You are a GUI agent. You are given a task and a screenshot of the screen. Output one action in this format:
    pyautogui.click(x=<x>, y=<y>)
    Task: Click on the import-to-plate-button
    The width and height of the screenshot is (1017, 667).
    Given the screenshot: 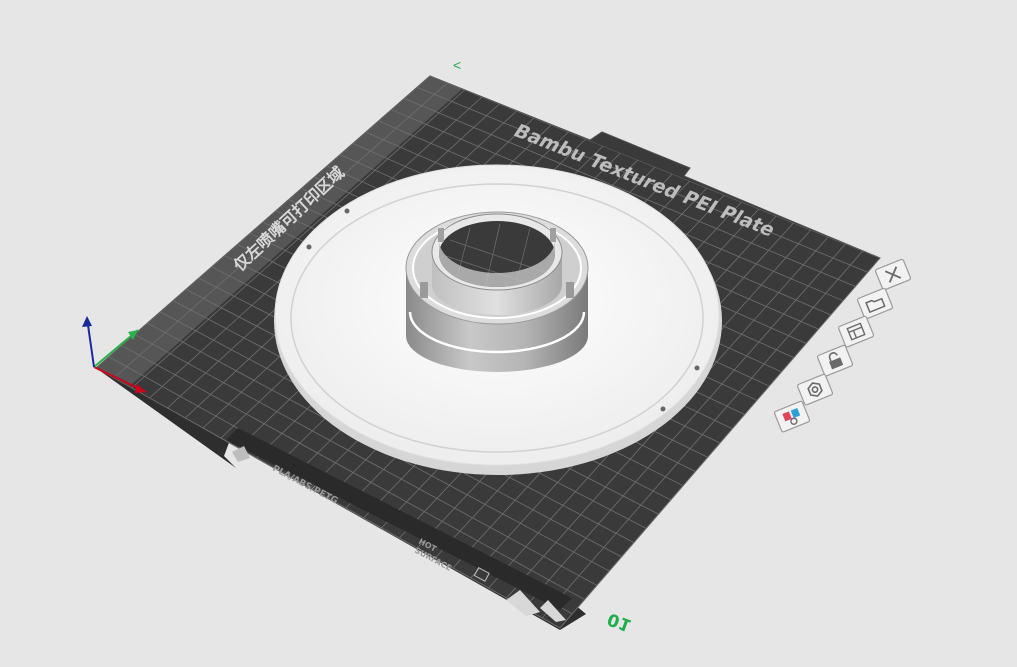 What is the action you would take?
    pyautogui.click(x=875, y=303)
    